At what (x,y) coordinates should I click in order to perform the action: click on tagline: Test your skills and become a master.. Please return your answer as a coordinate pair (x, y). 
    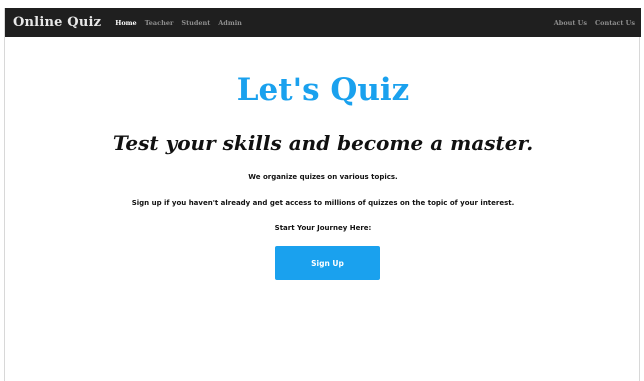
    Looking at the image, I should click on (323, 143).